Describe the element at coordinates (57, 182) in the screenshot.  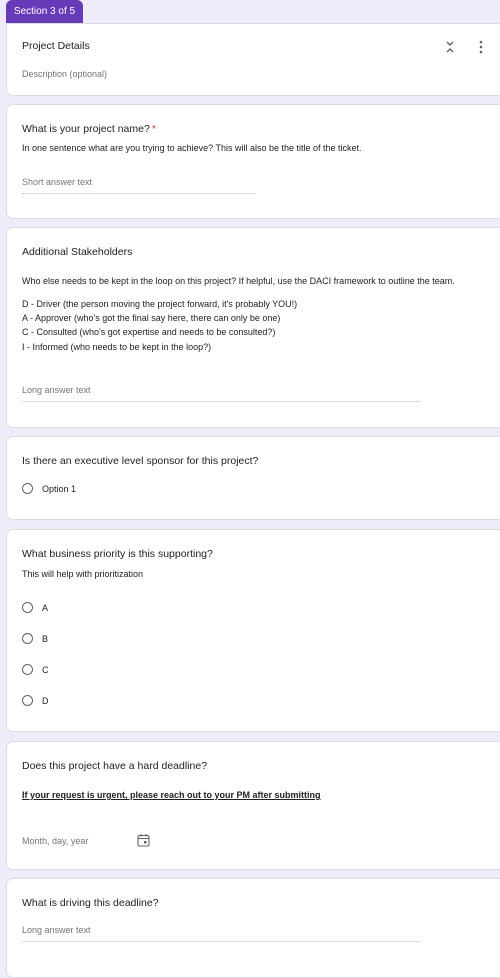
I see `short-answer-input: Short answer text` at that location.